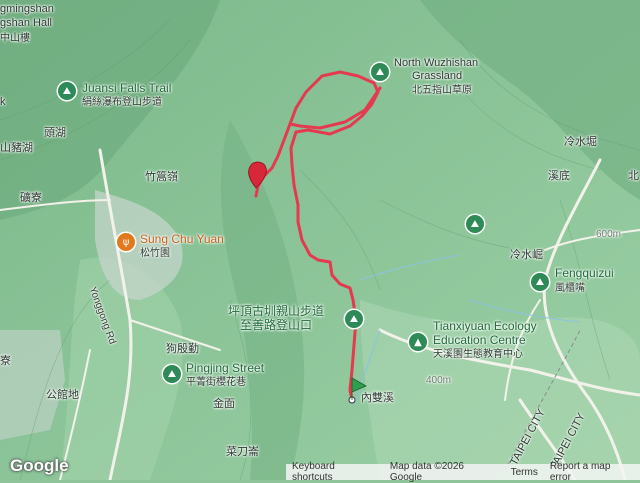 The width and height of the screenshot is (640, 483). I want to click on place-label: 竹篙嶺, so click(161, 177).